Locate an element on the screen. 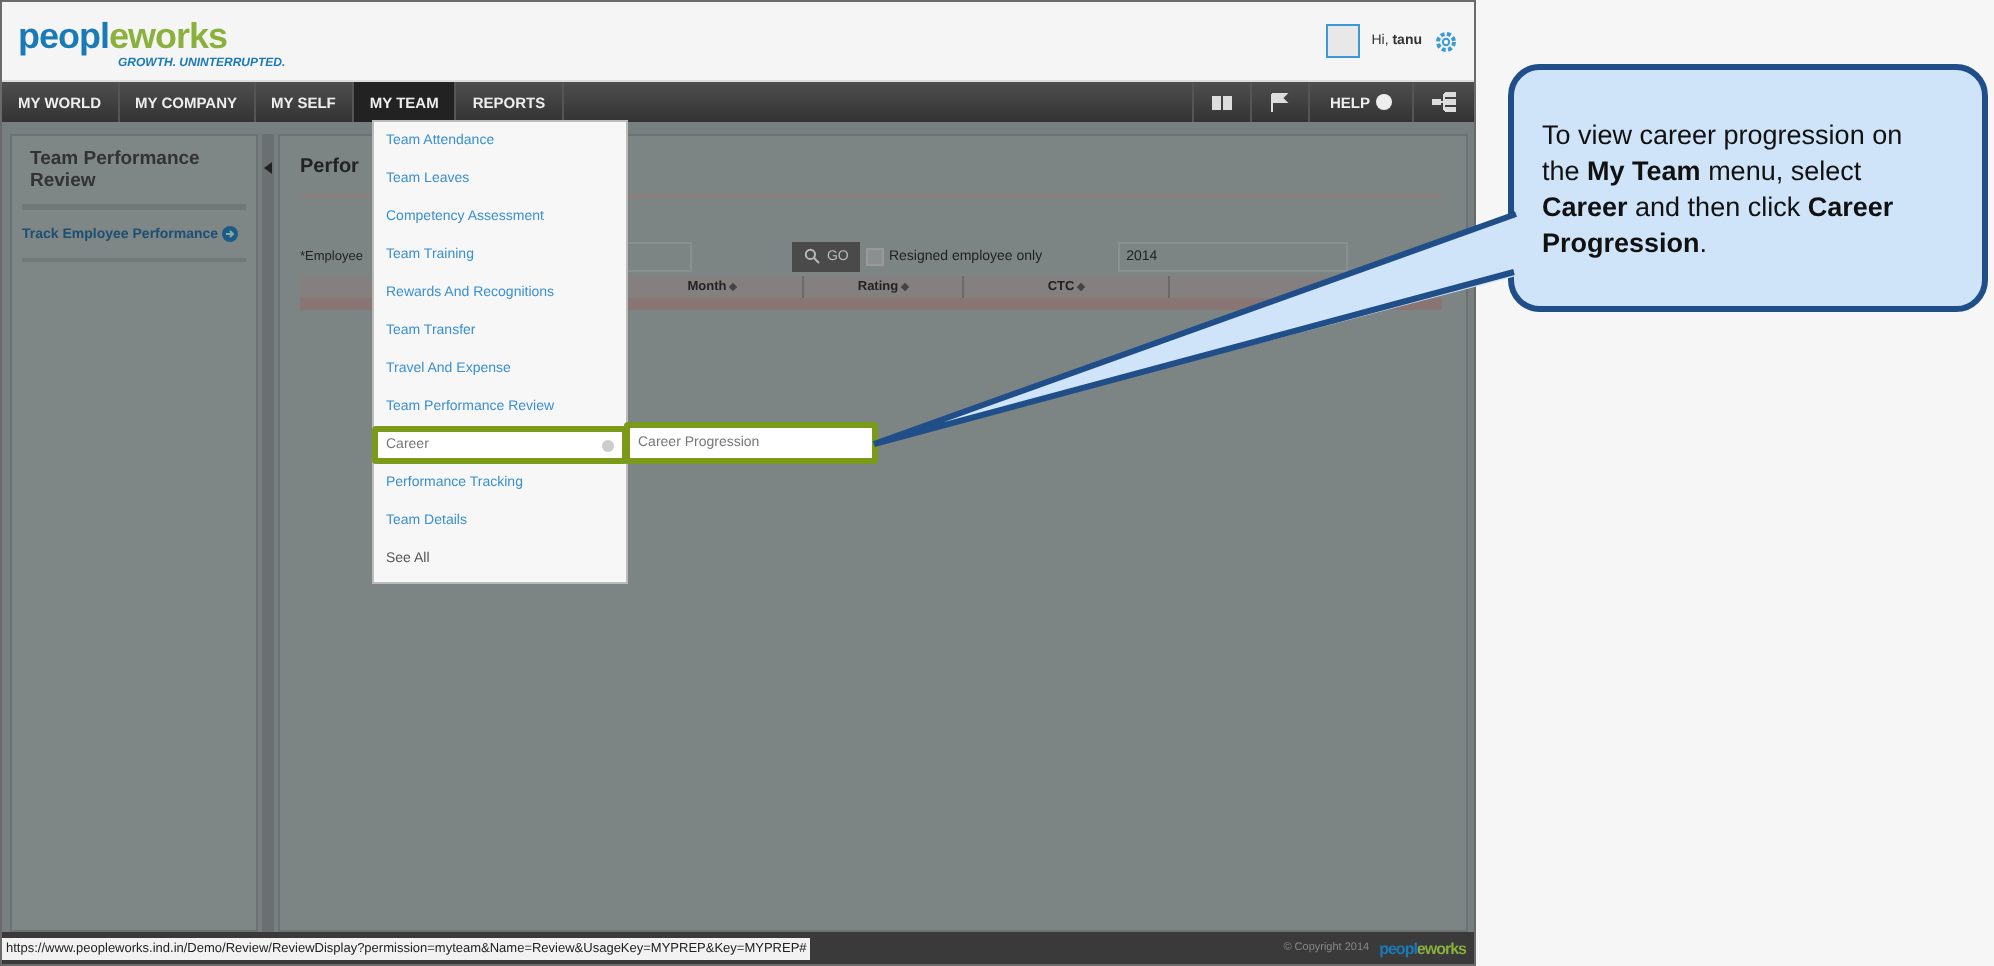 The height and width of the screenshot is (966, 1994). sitemap-icon is located at coordinates (1444, 102).